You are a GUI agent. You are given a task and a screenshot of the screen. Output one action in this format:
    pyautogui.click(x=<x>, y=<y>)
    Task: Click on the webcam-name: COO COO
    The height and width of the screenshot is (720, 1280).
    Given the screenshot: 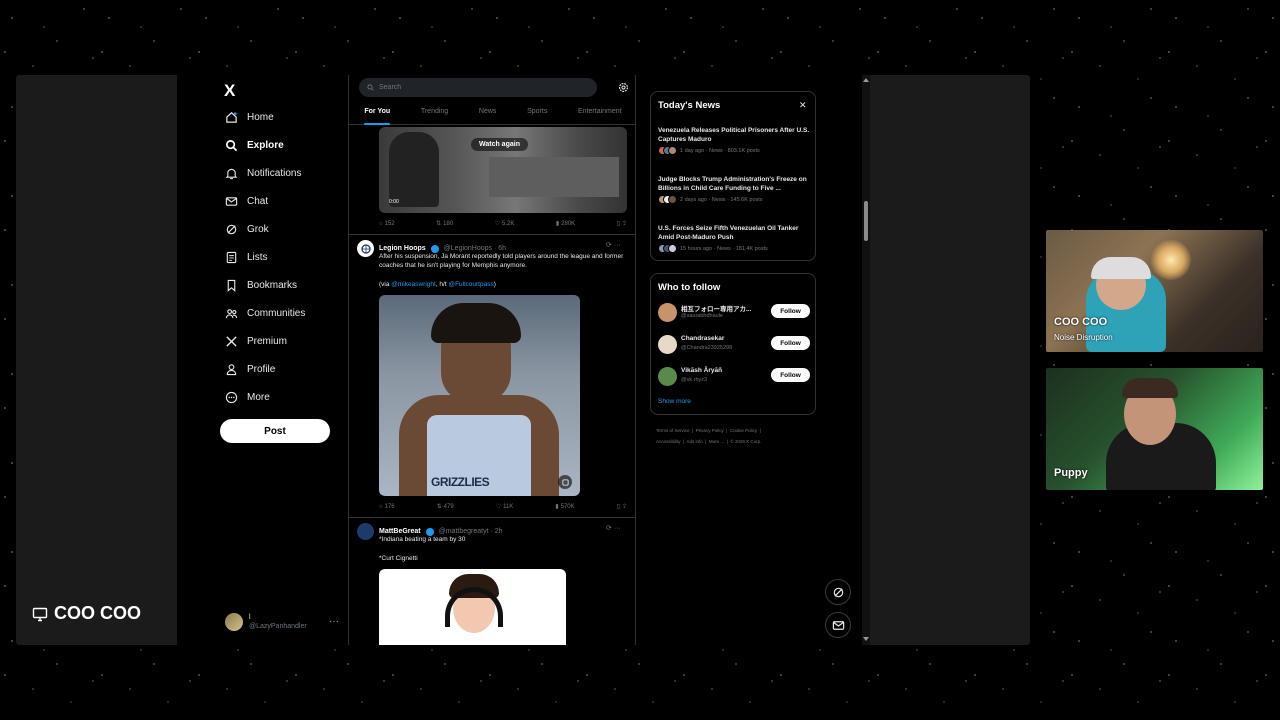 What is the action you would take?
    pyautogui.click(x=1081, y=322)
    